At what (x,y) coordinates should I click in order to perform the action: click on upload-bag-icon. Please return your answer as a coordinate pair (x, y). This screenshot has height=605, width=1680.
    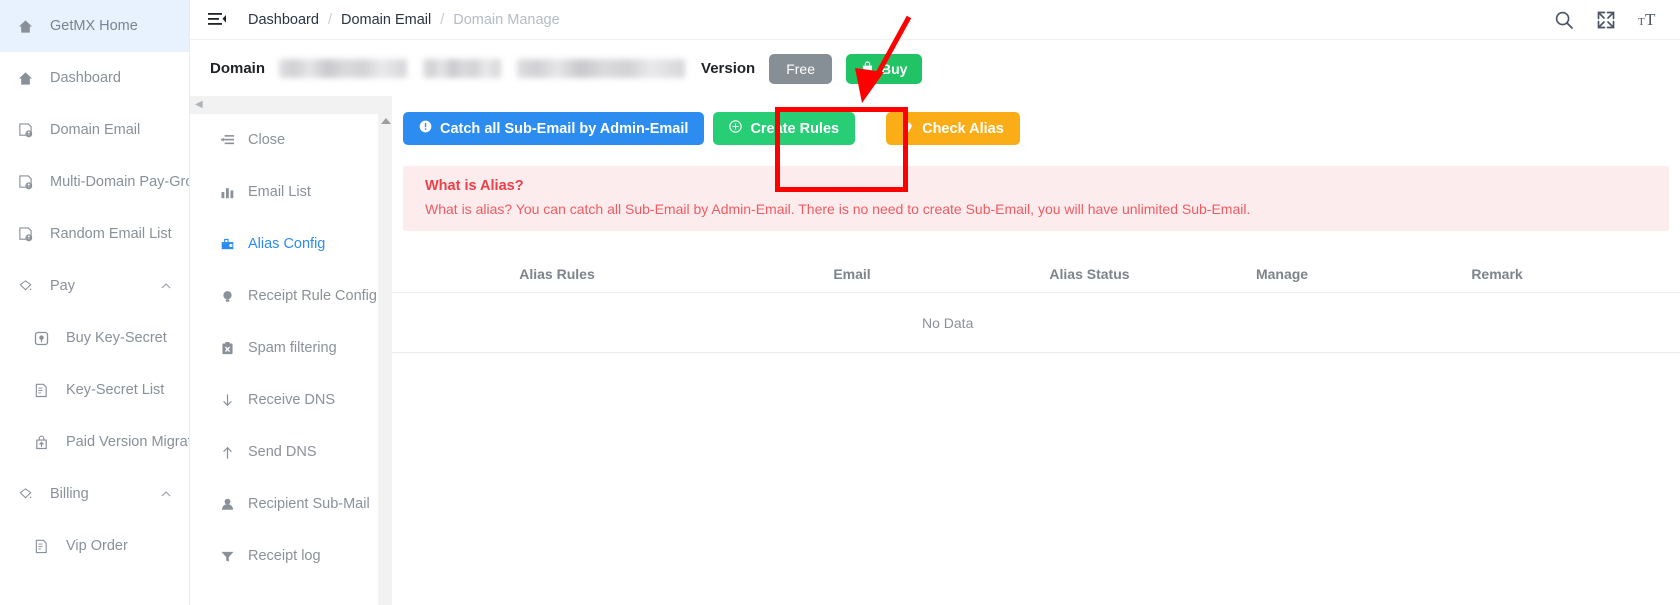
    Looking at the image, I should click on (45, 442).